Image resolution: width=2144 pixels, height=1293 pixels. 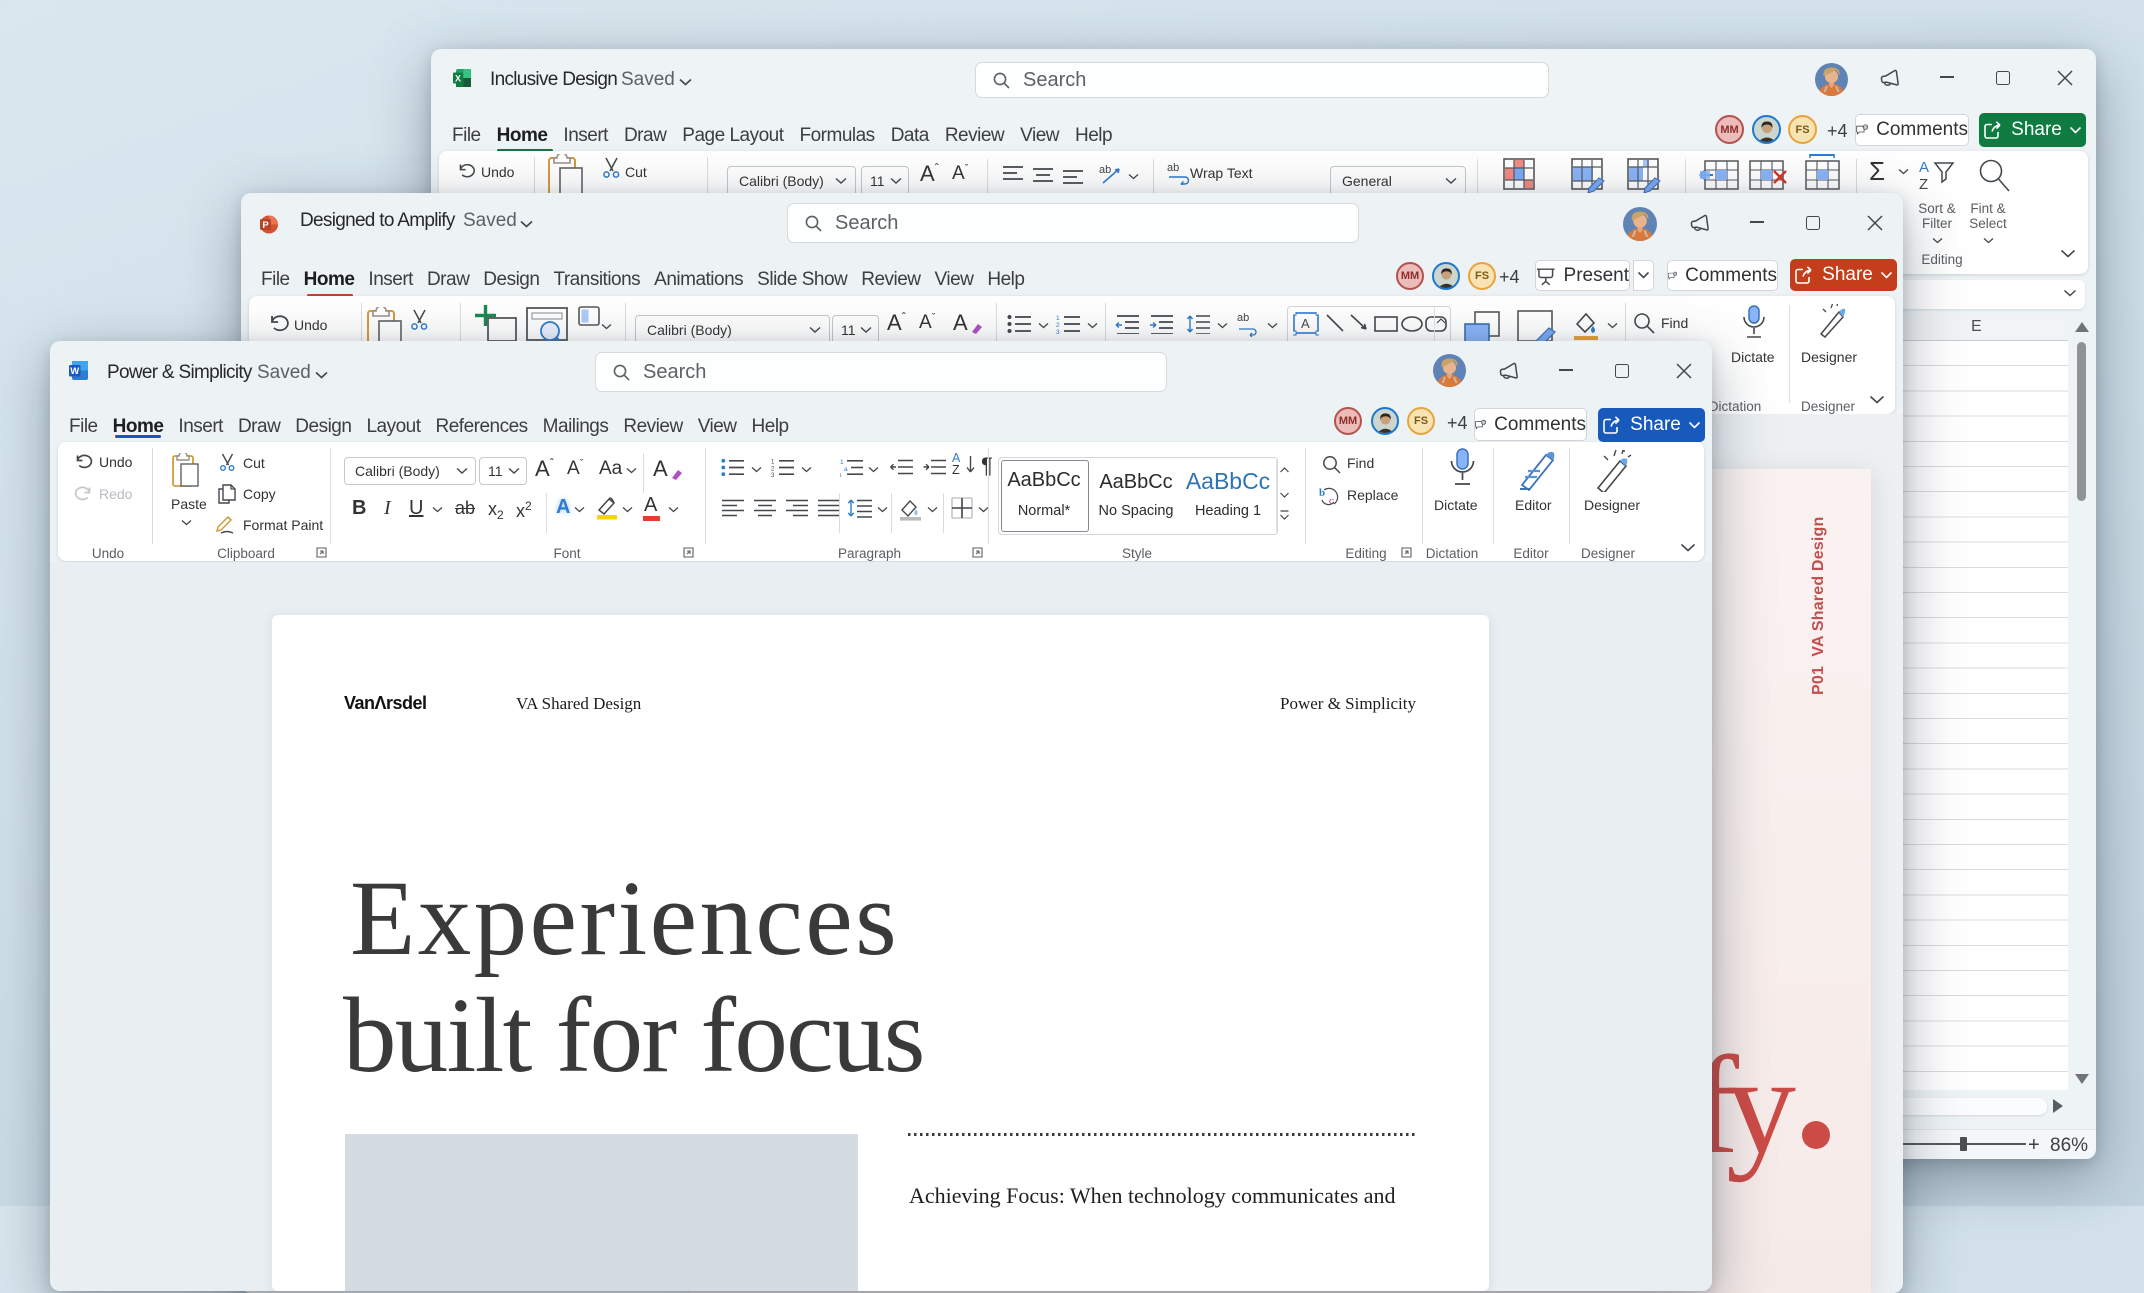 I want to click on svg-text: A, so click(x=1305, y=323).